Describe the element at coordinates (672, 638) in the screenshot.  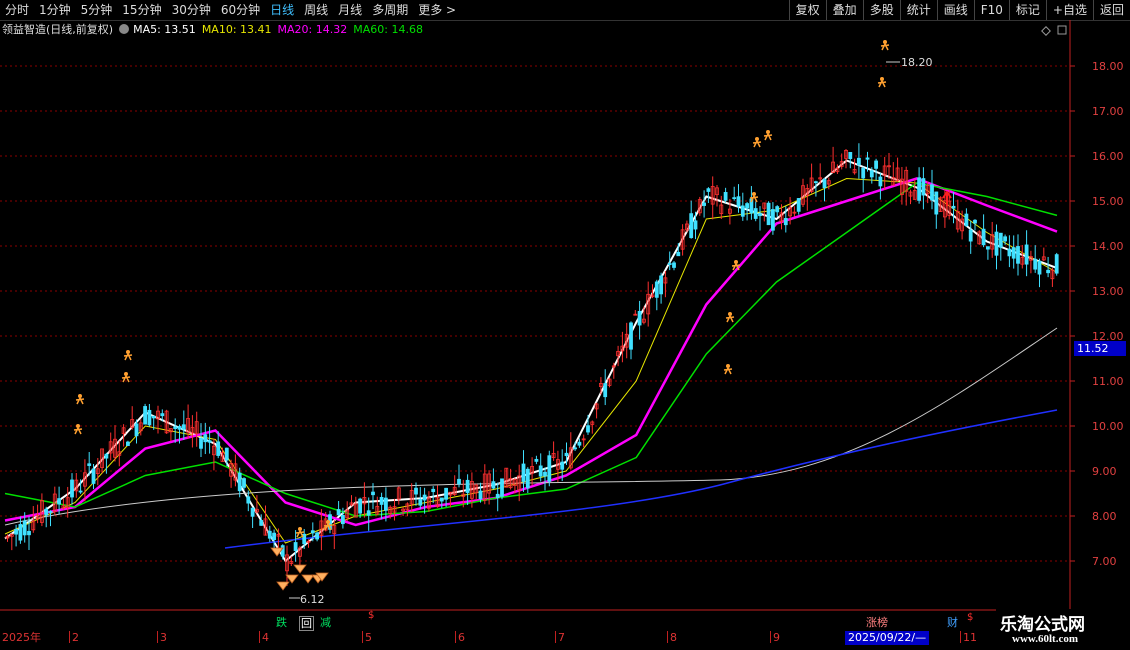
I see `x-label-7: 8` at that location.